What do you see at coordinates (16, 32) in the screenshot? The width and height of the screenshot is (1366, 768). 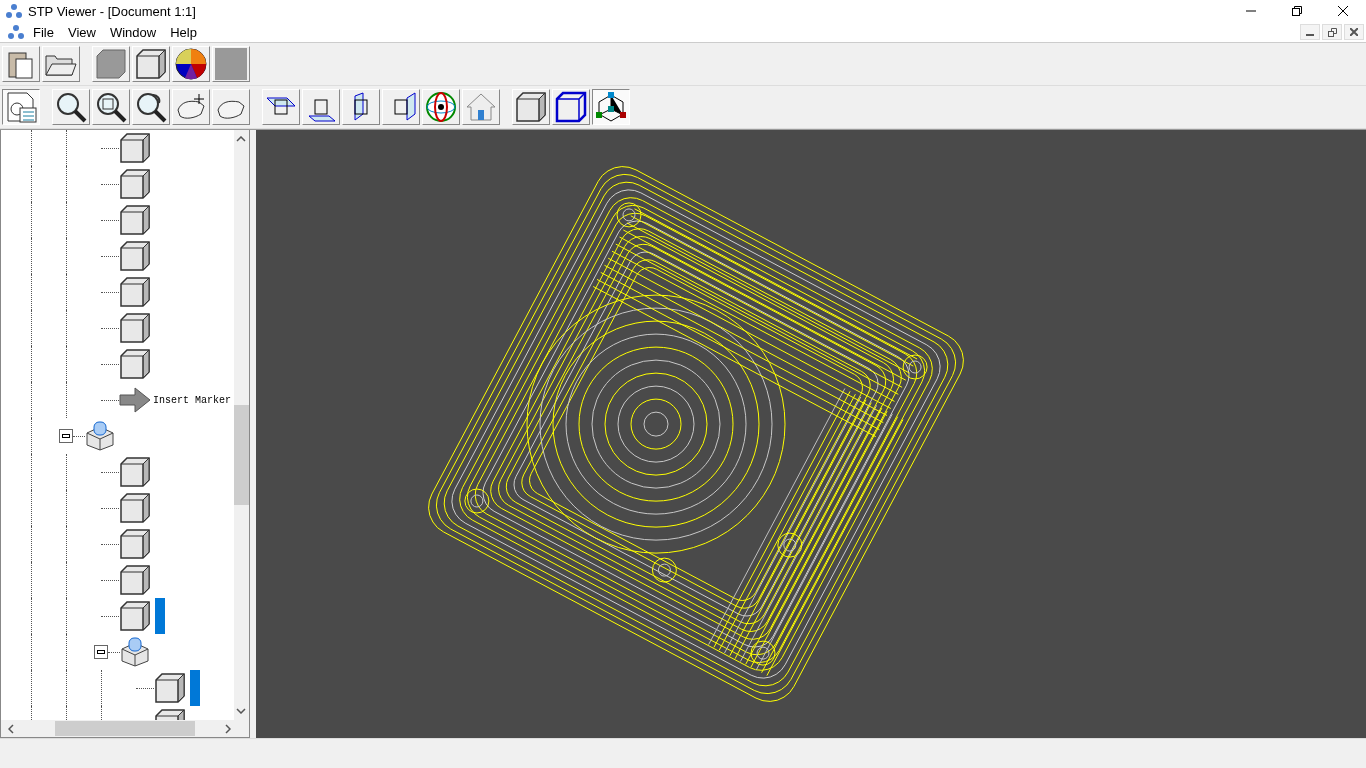 I see `document-icon` at bounding box center [16, 32].